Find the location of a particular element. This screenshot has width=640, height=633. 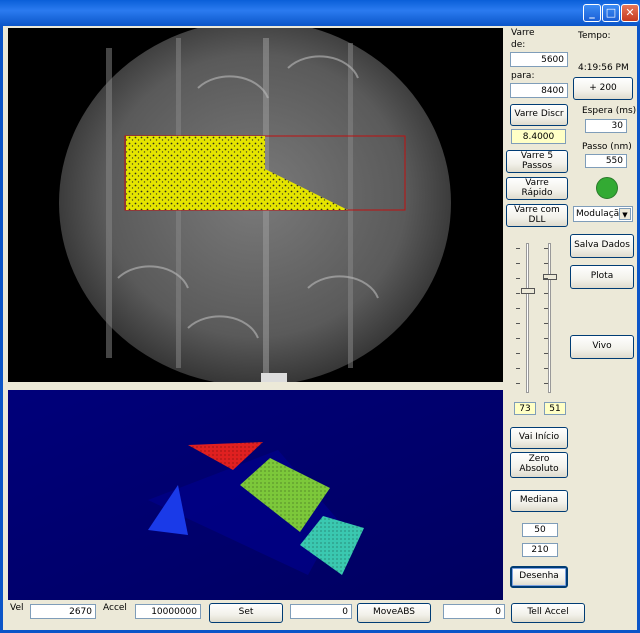

tell-value-field: 0 is located at coordinates (474, 611).